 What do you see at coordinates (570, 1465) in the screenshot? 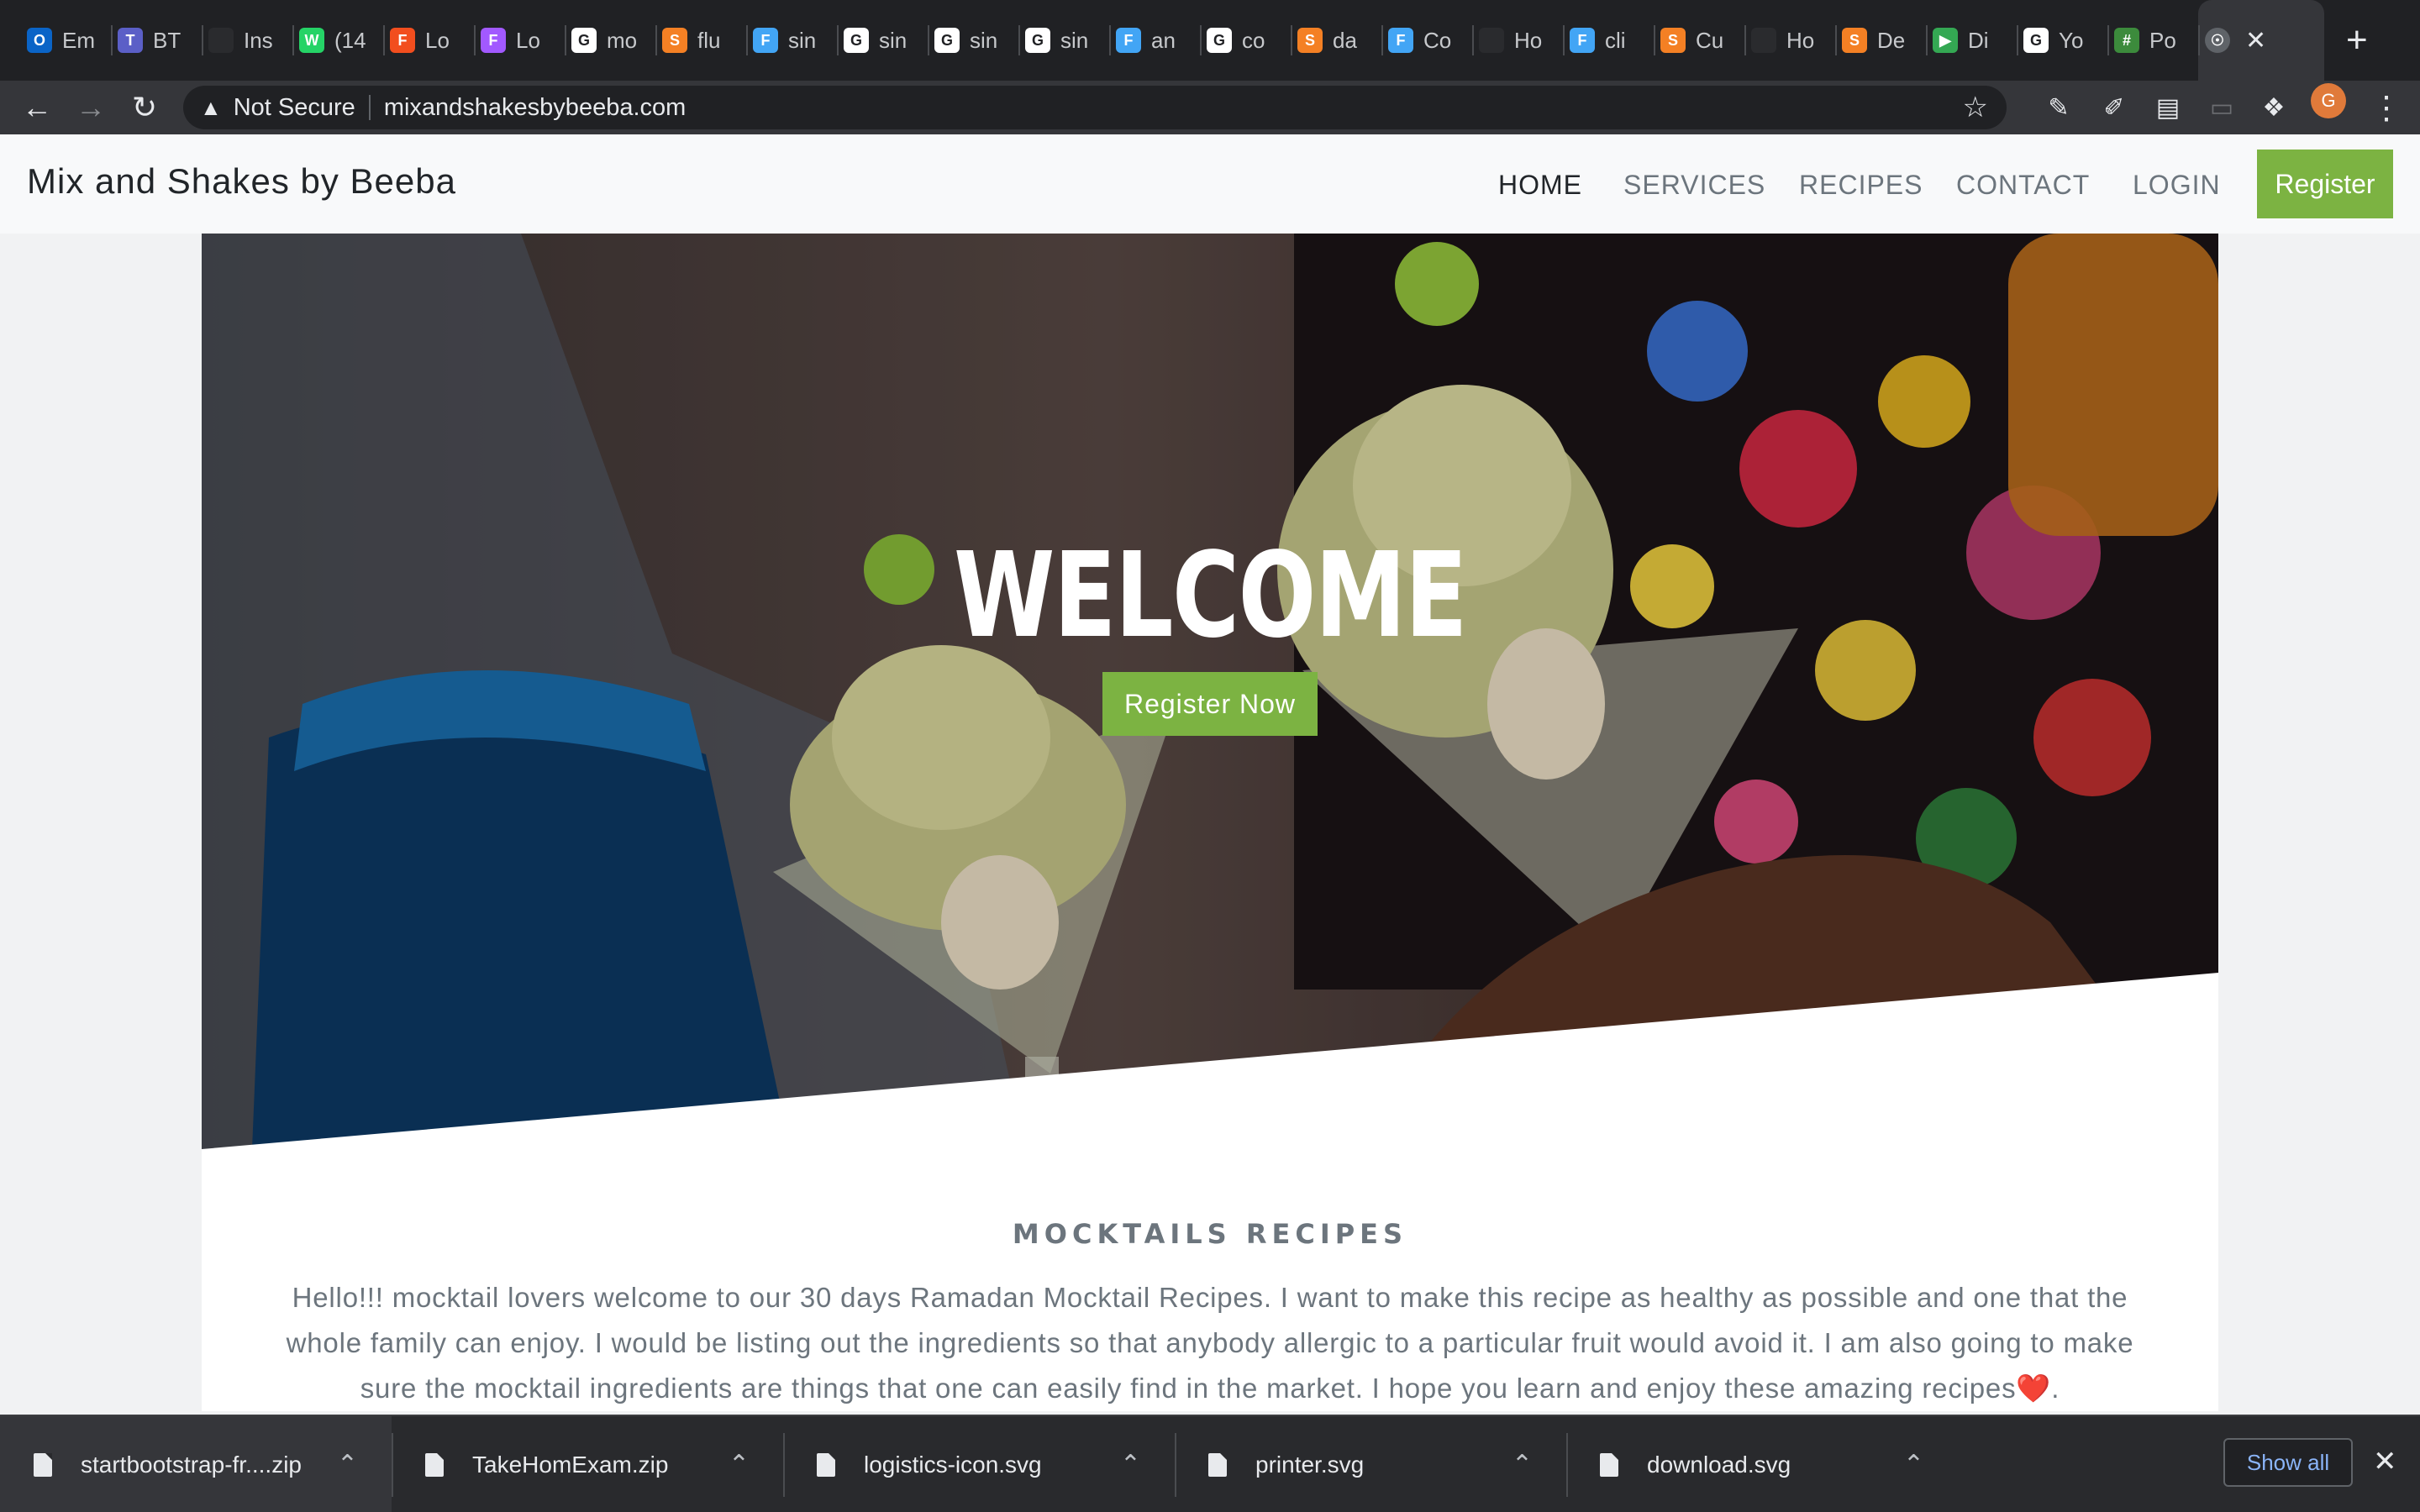
I see `download-filename: TakeHomExam.zip` at bounding box center [570, 1465].